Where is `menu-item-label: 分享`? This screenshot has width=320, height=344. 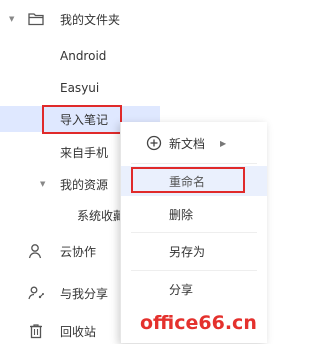 menu-item-label: 分享 is located at coordinates (181, 289).